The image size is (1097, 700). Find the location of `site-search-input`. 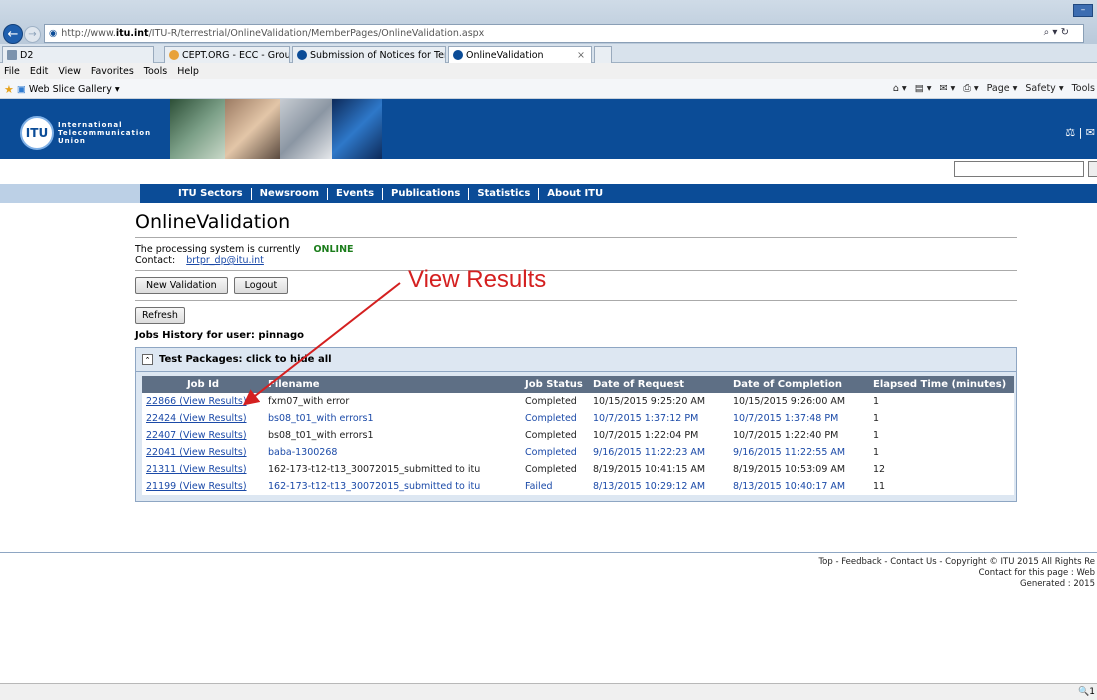

site-search-input is located at coordinates (1019, 169).